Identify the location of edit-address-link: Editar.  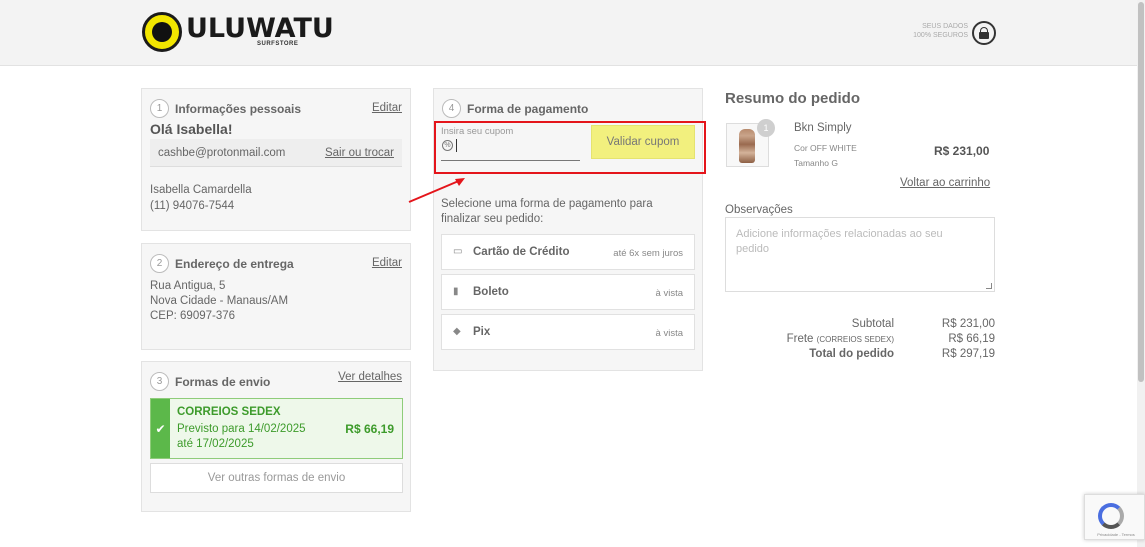
(387, 263).